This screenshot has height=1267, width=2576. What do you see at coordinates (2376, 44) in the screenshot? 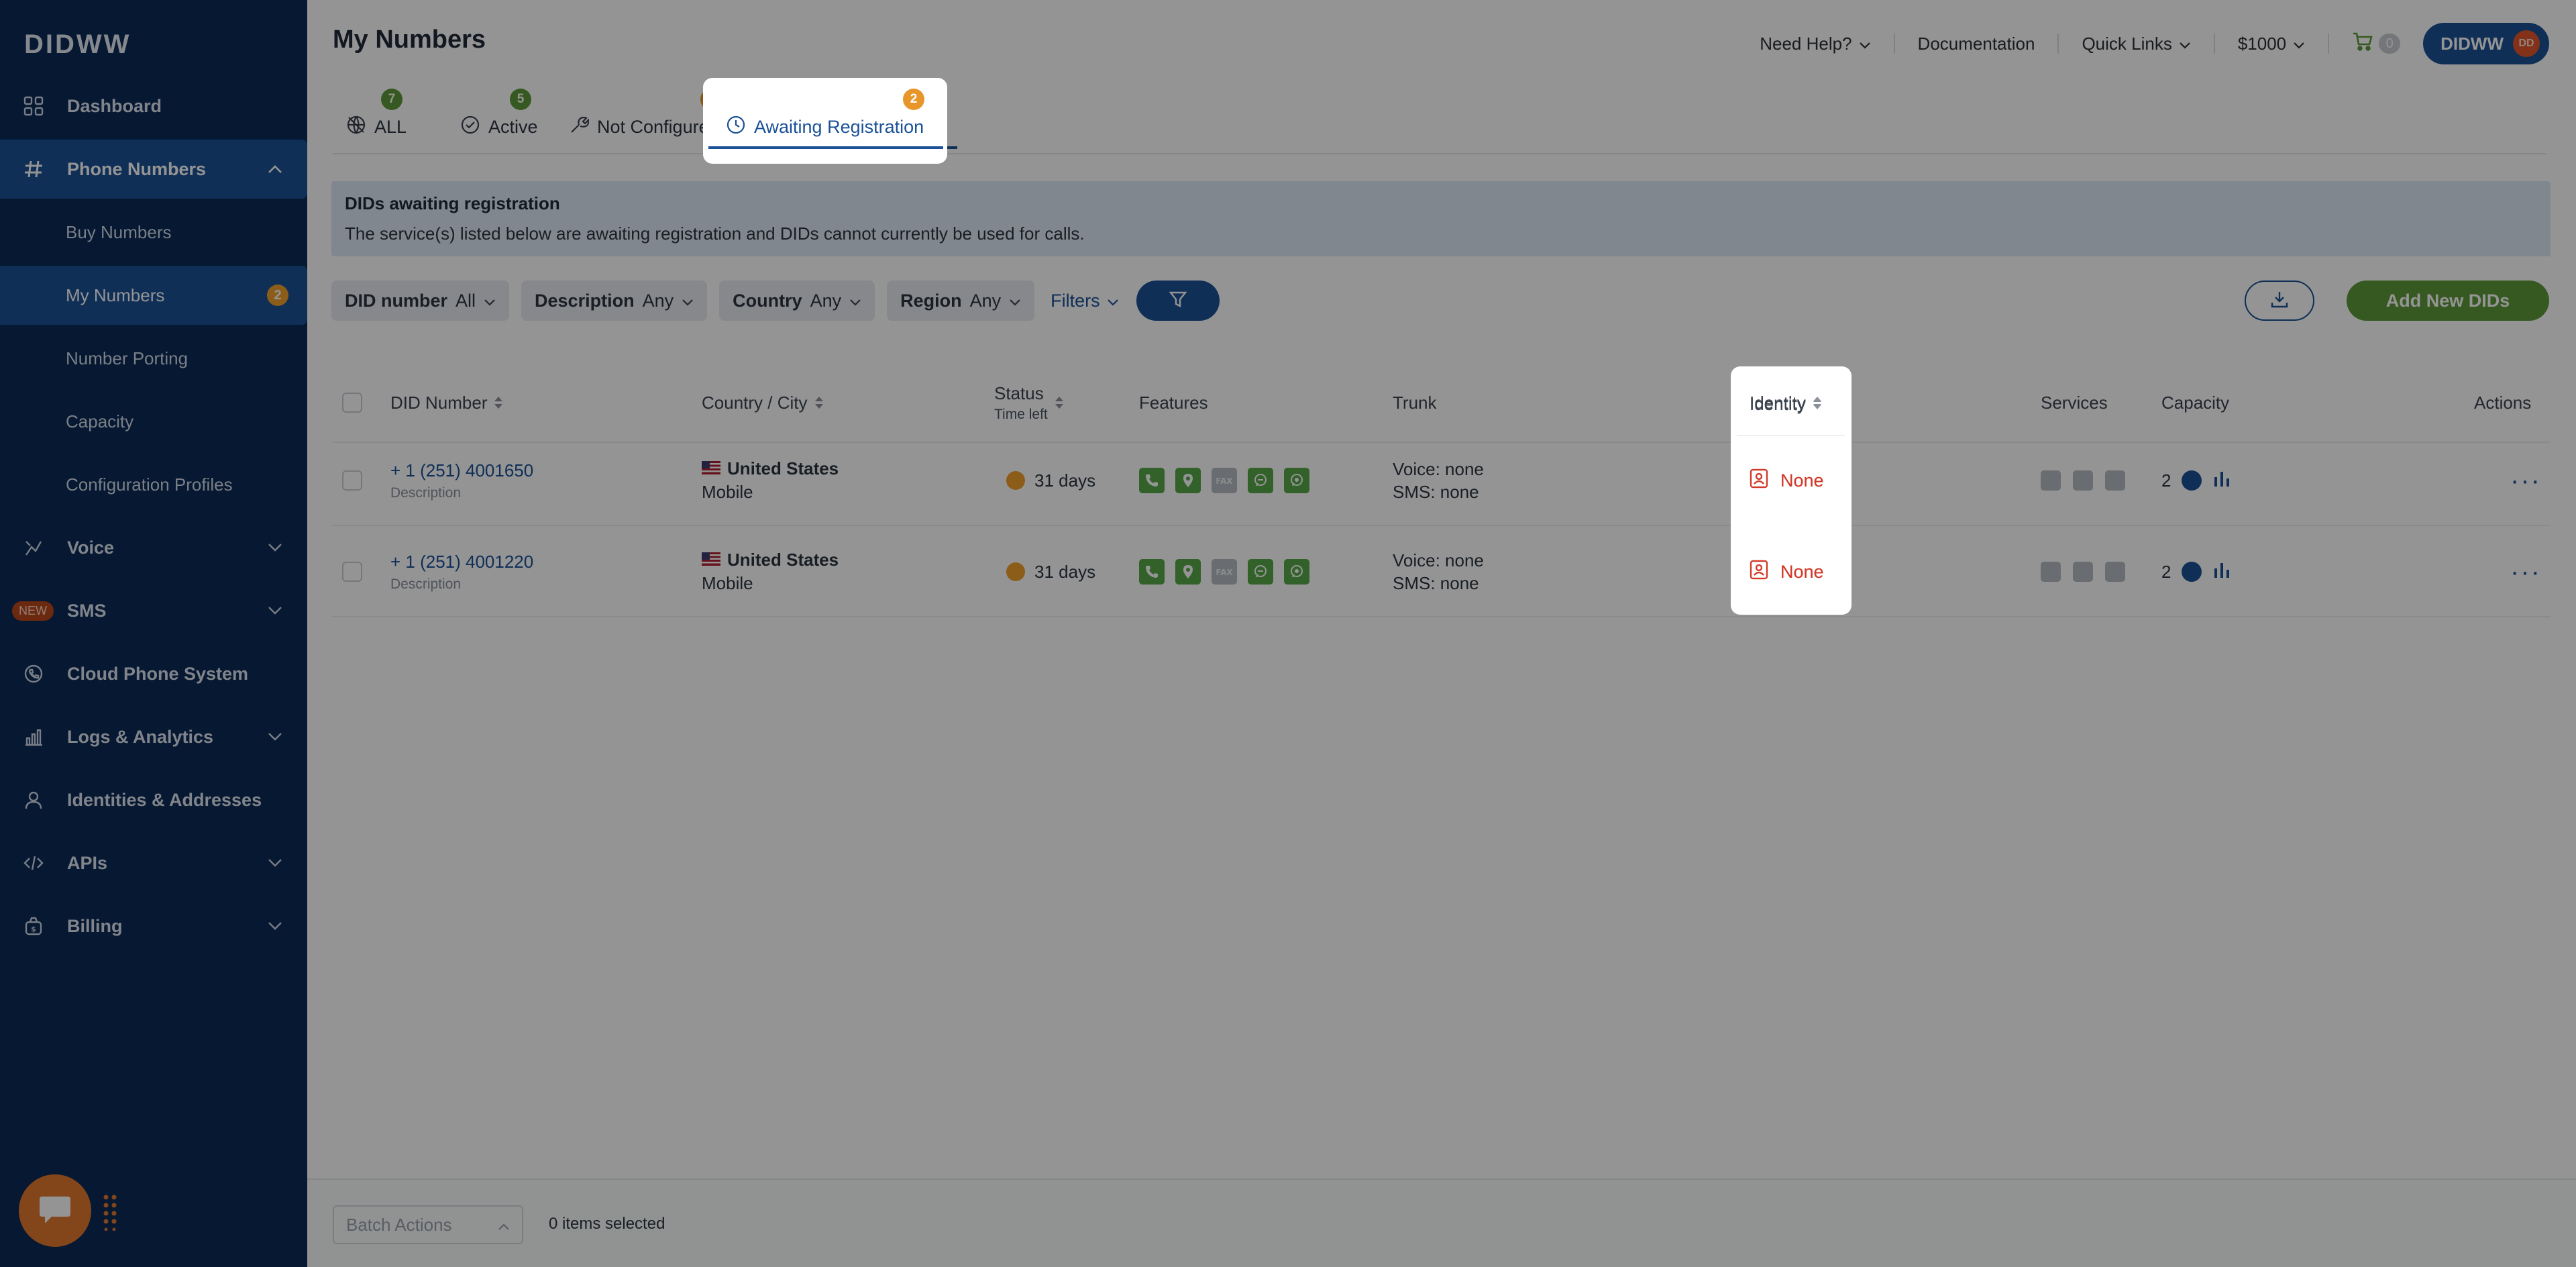
I see `cart-button: 0` at bounding box center [2376, 44].